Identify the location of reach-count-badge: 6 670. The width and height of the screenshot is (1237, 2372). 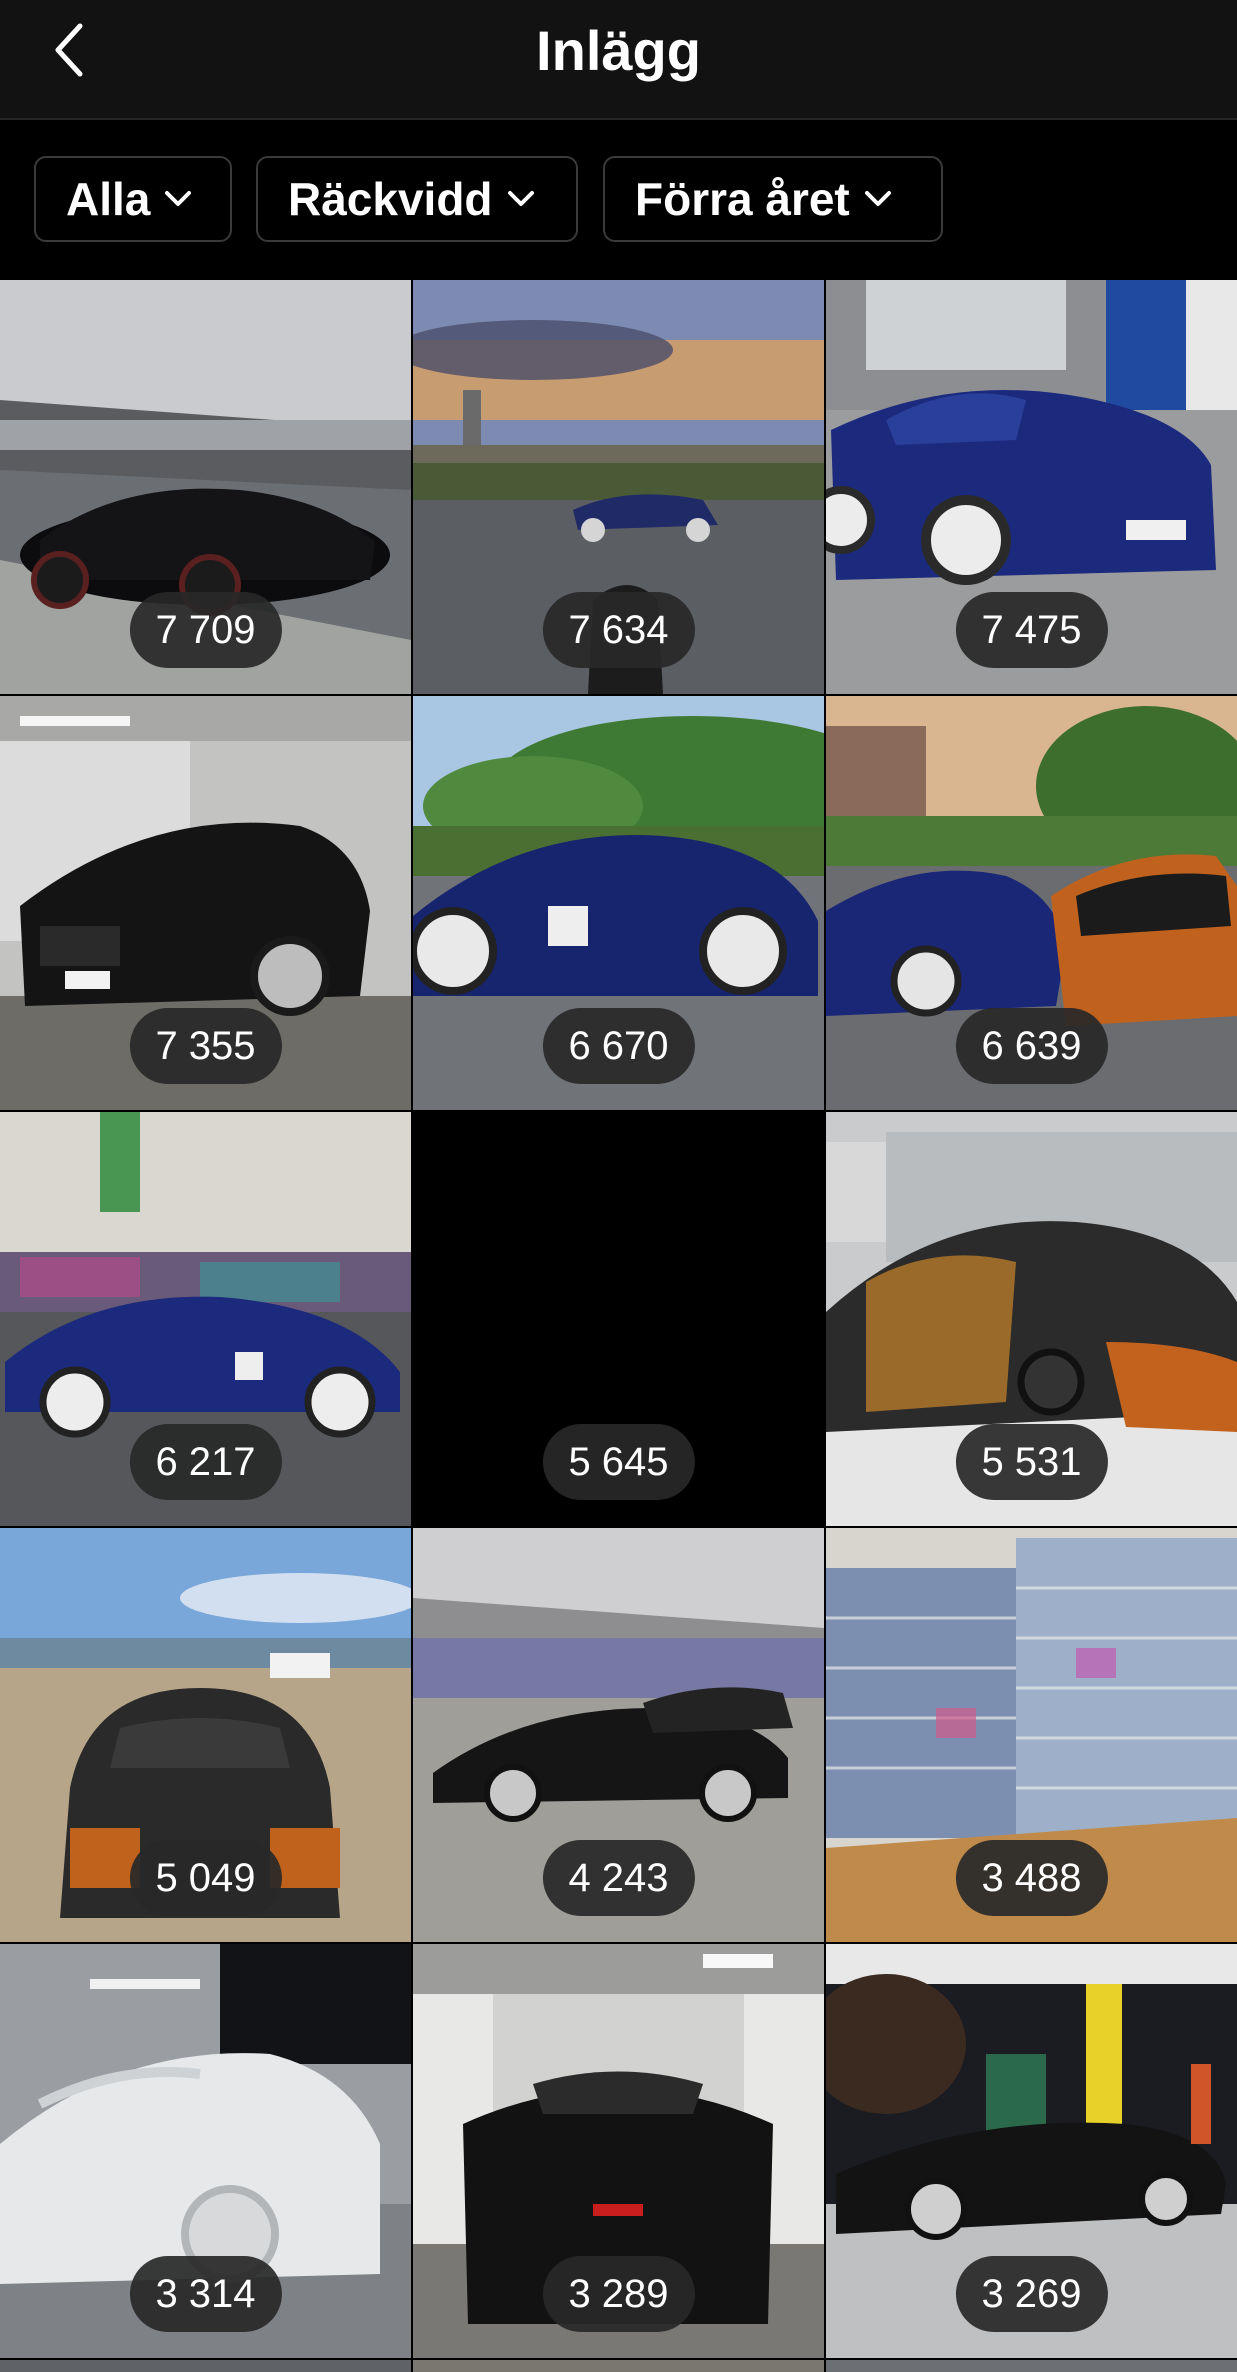
(618, 1046).